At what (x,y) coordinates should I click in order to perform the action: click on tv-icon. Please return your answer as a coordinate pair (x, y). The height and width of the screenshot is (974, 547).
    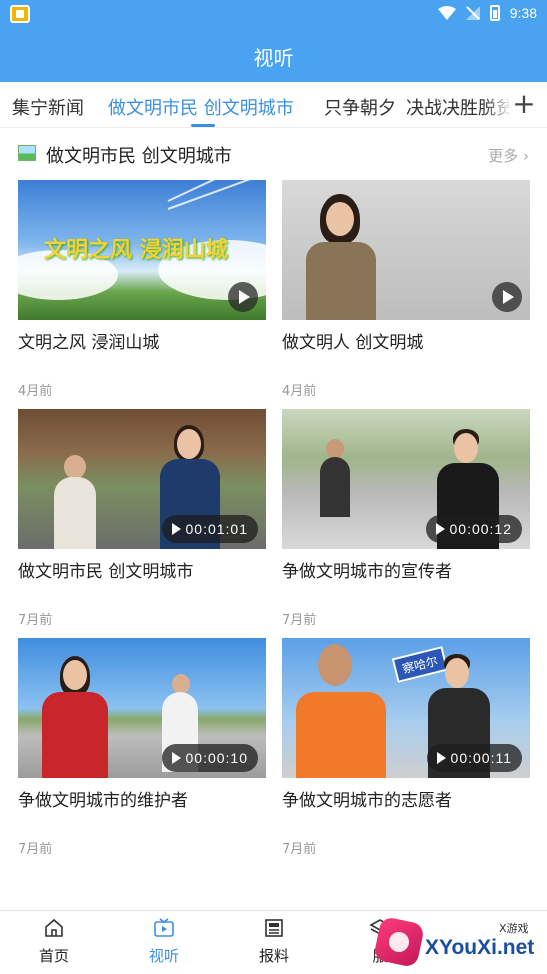
    Looking at the image, I should click on (164, 927).